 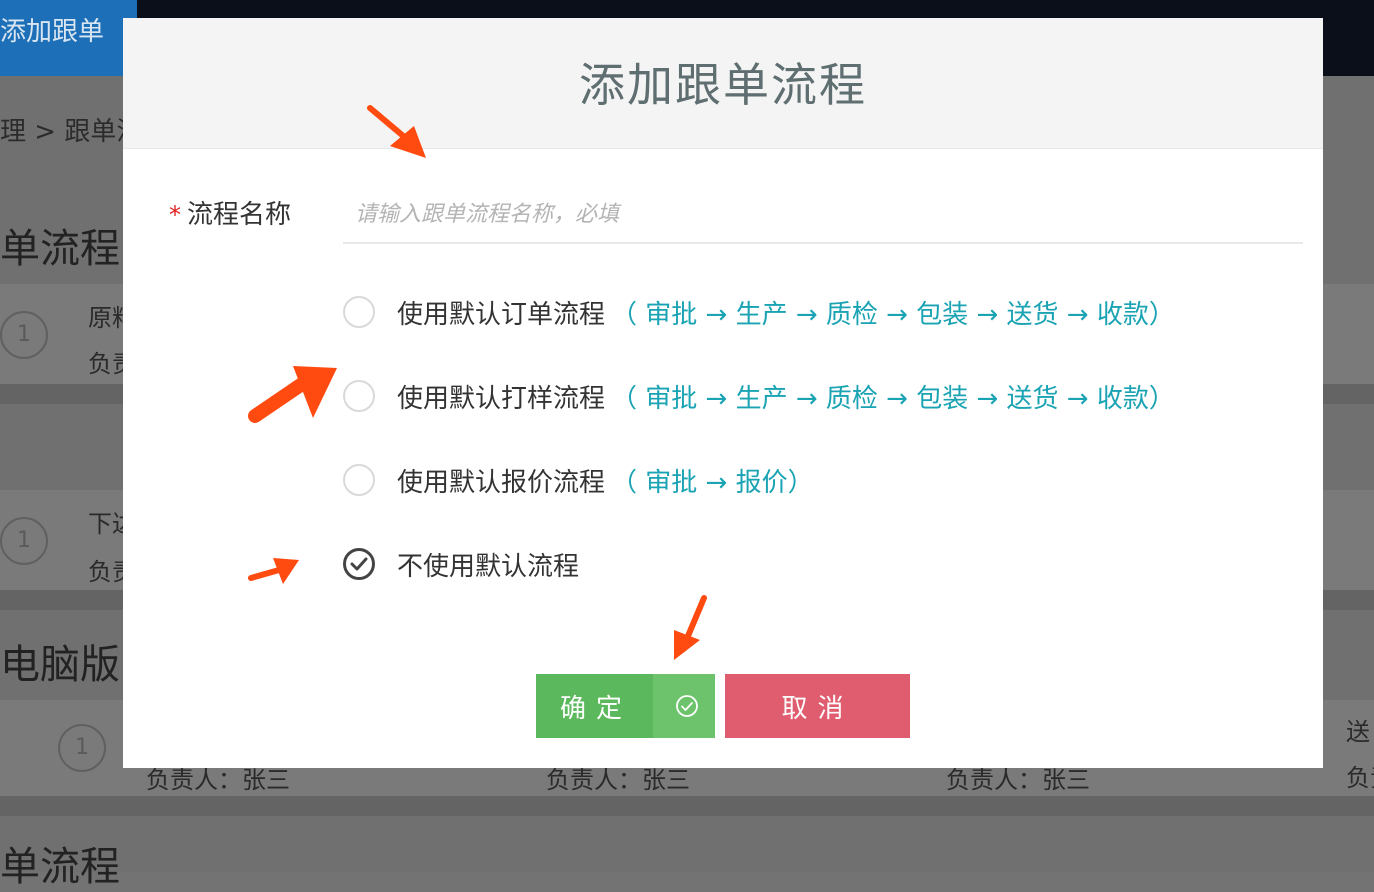 I want to click on flow-name-label: * 流程名称, so click(x=230, y=212).